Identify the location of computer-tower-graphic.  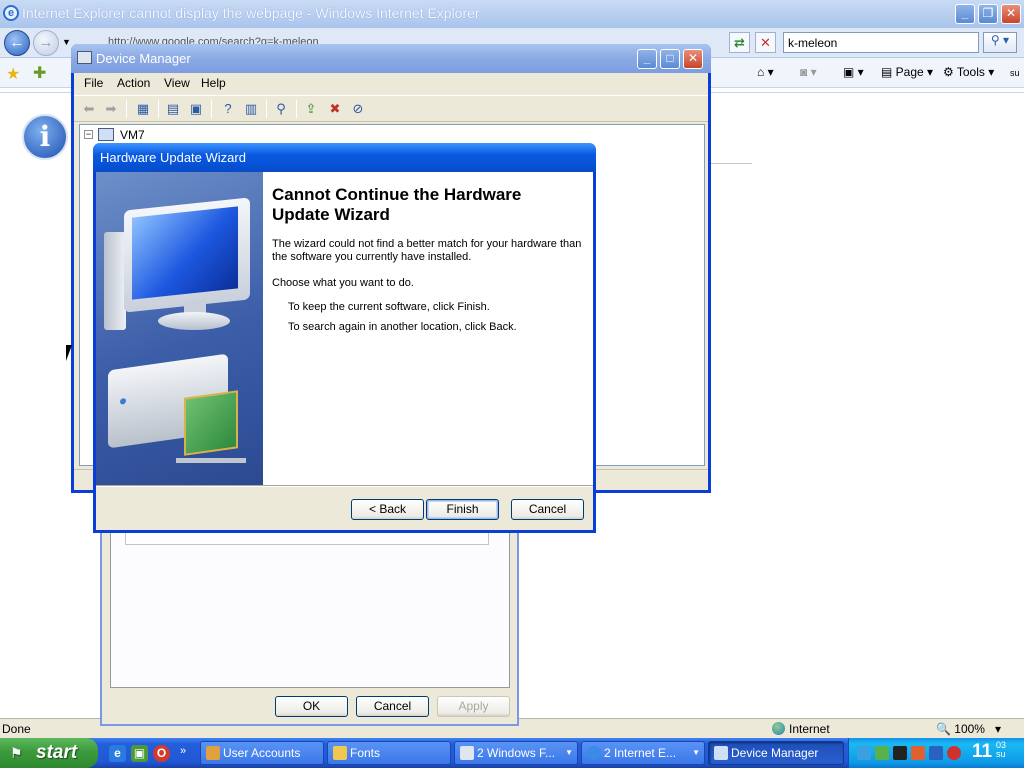
(115, 281).